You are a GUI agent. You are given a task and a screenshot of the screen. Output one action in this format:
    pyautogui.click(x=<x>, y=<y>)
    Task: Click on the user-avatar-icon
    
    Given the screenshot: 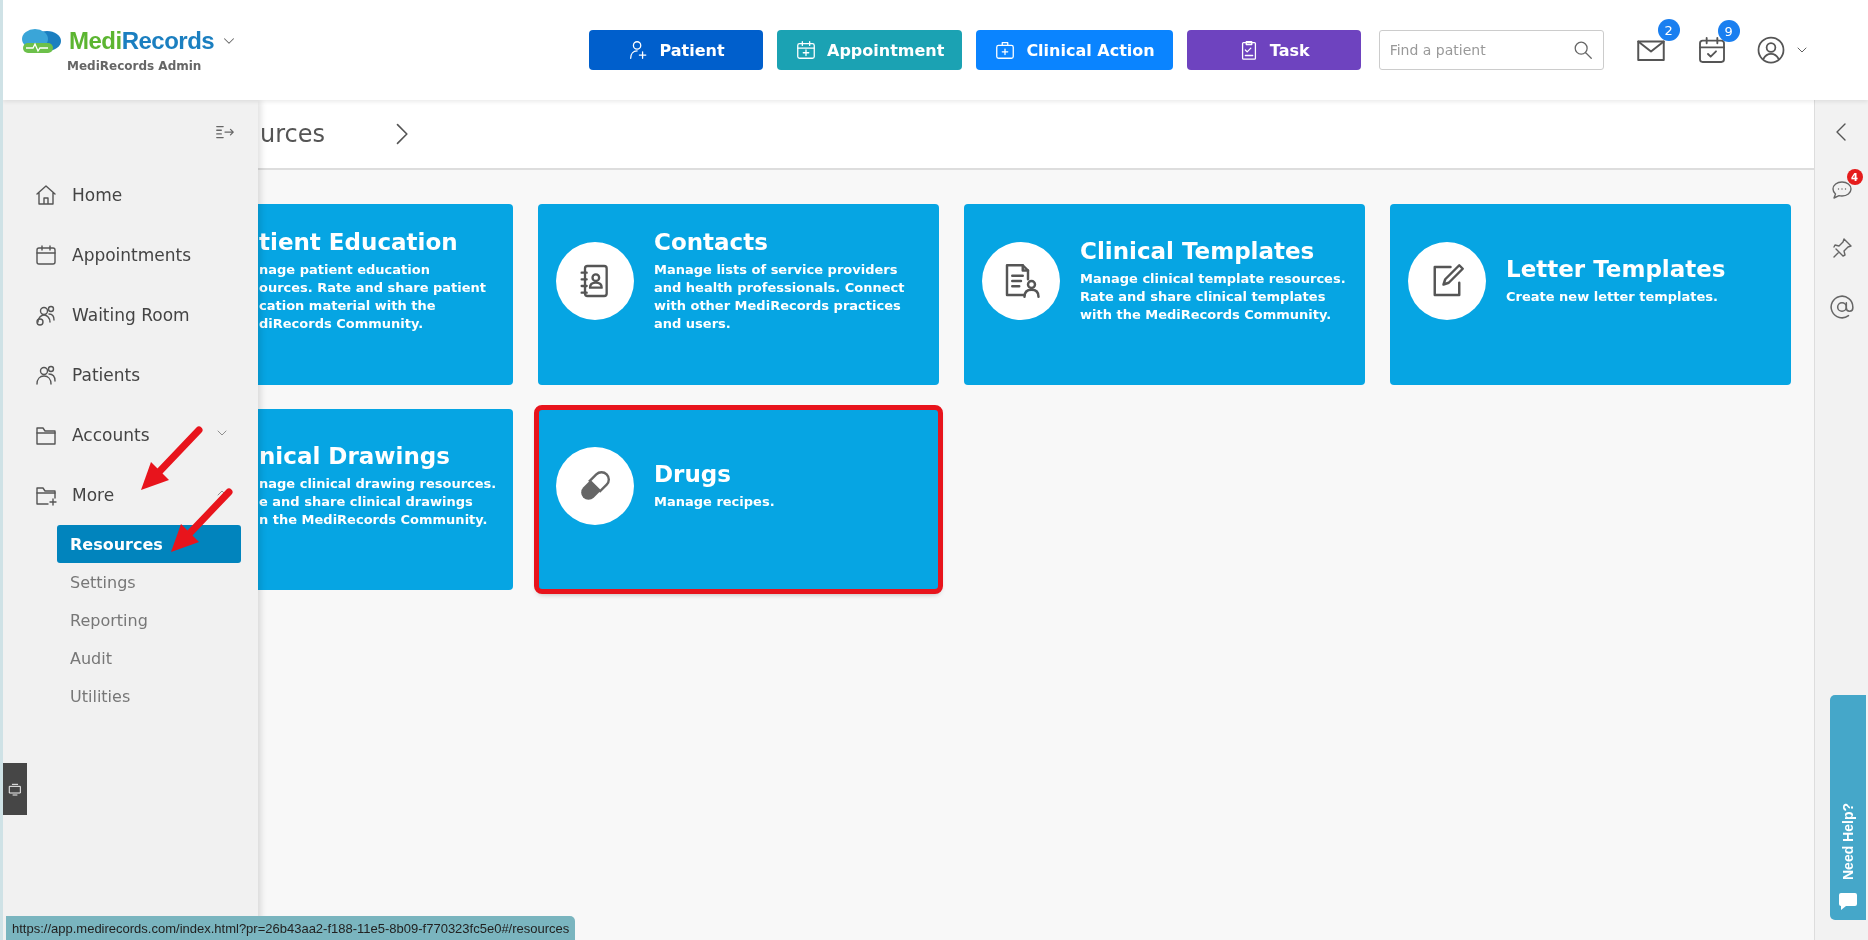 What is the action you would take?
    pyautogui.click(x=1770, y=50)
    